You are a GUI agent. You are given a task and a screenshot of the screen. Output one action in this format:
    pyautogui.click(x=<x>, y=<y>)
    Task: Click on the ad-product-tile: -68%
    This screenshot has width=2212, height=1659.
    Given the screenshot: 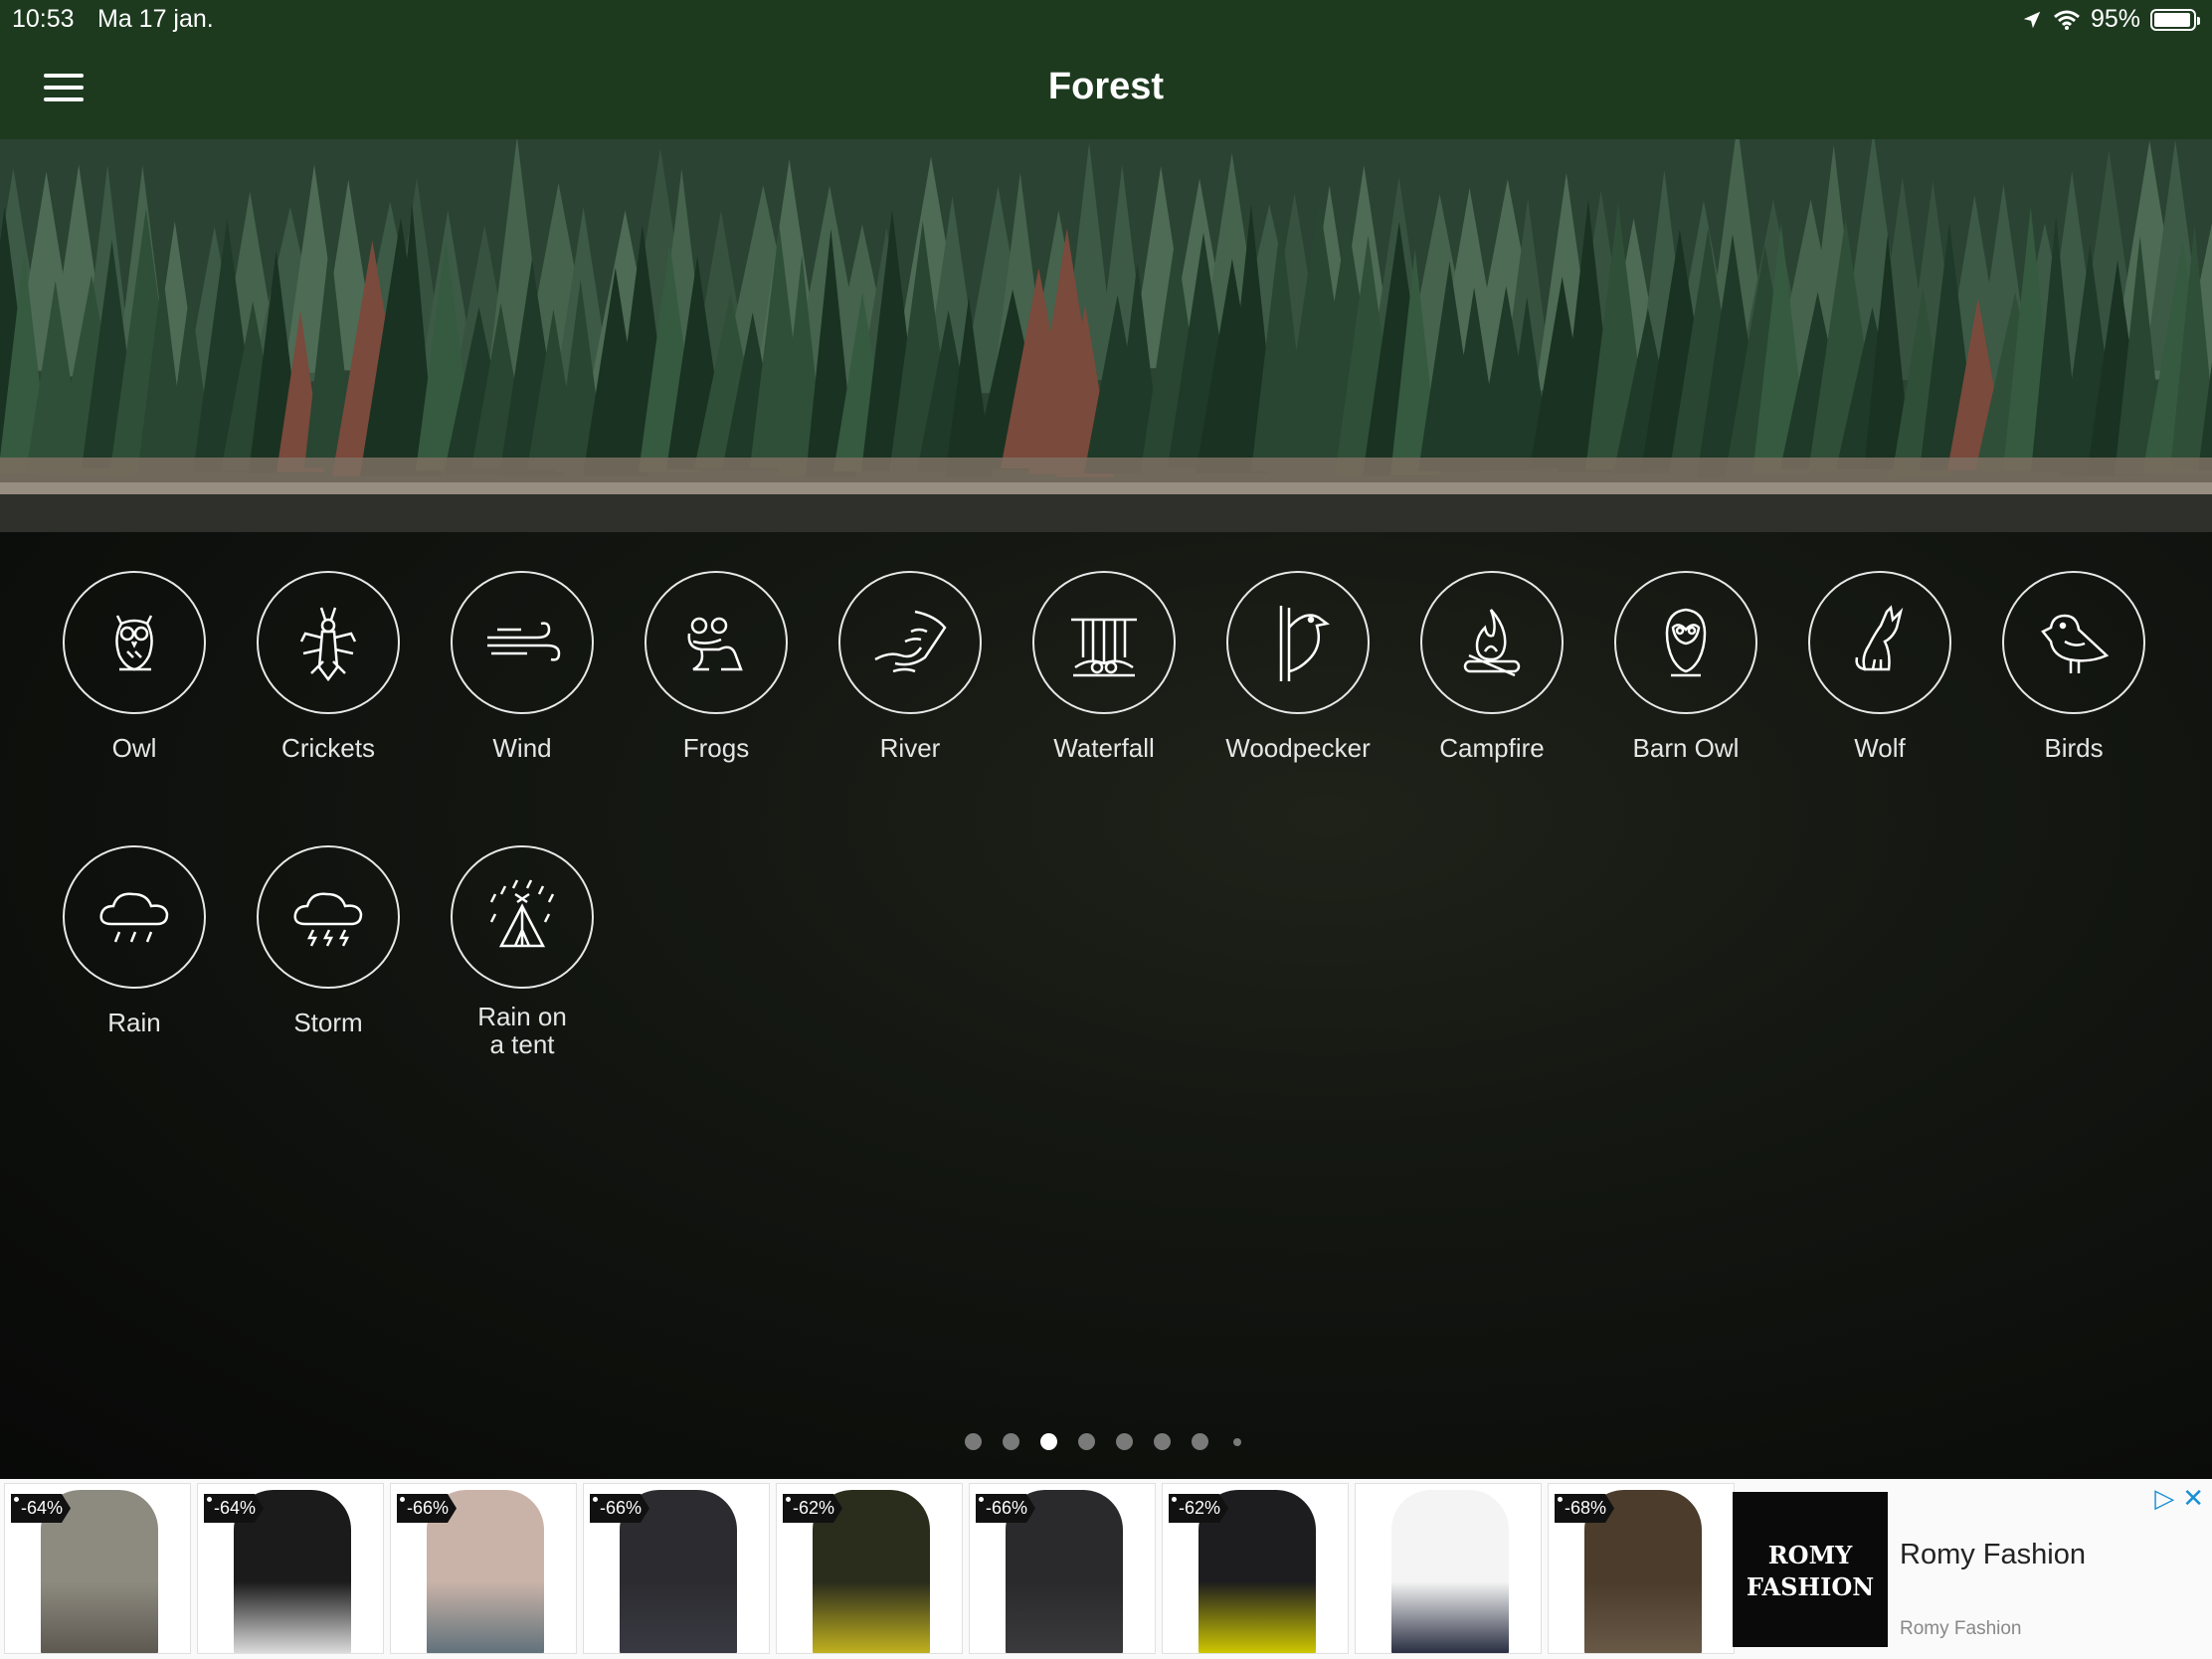 What is the action you would take?
    pyautogui.click(x=1641, y=1568)
    